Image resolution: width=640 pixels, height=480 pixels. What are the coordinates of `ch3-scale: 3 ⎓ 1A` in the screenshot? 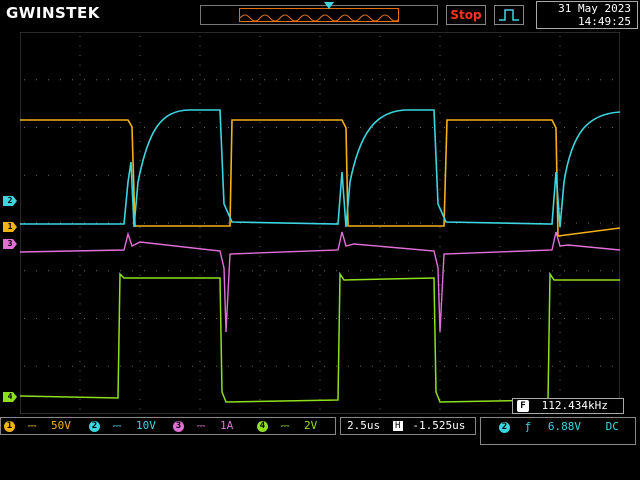 It's located at (203, 426).